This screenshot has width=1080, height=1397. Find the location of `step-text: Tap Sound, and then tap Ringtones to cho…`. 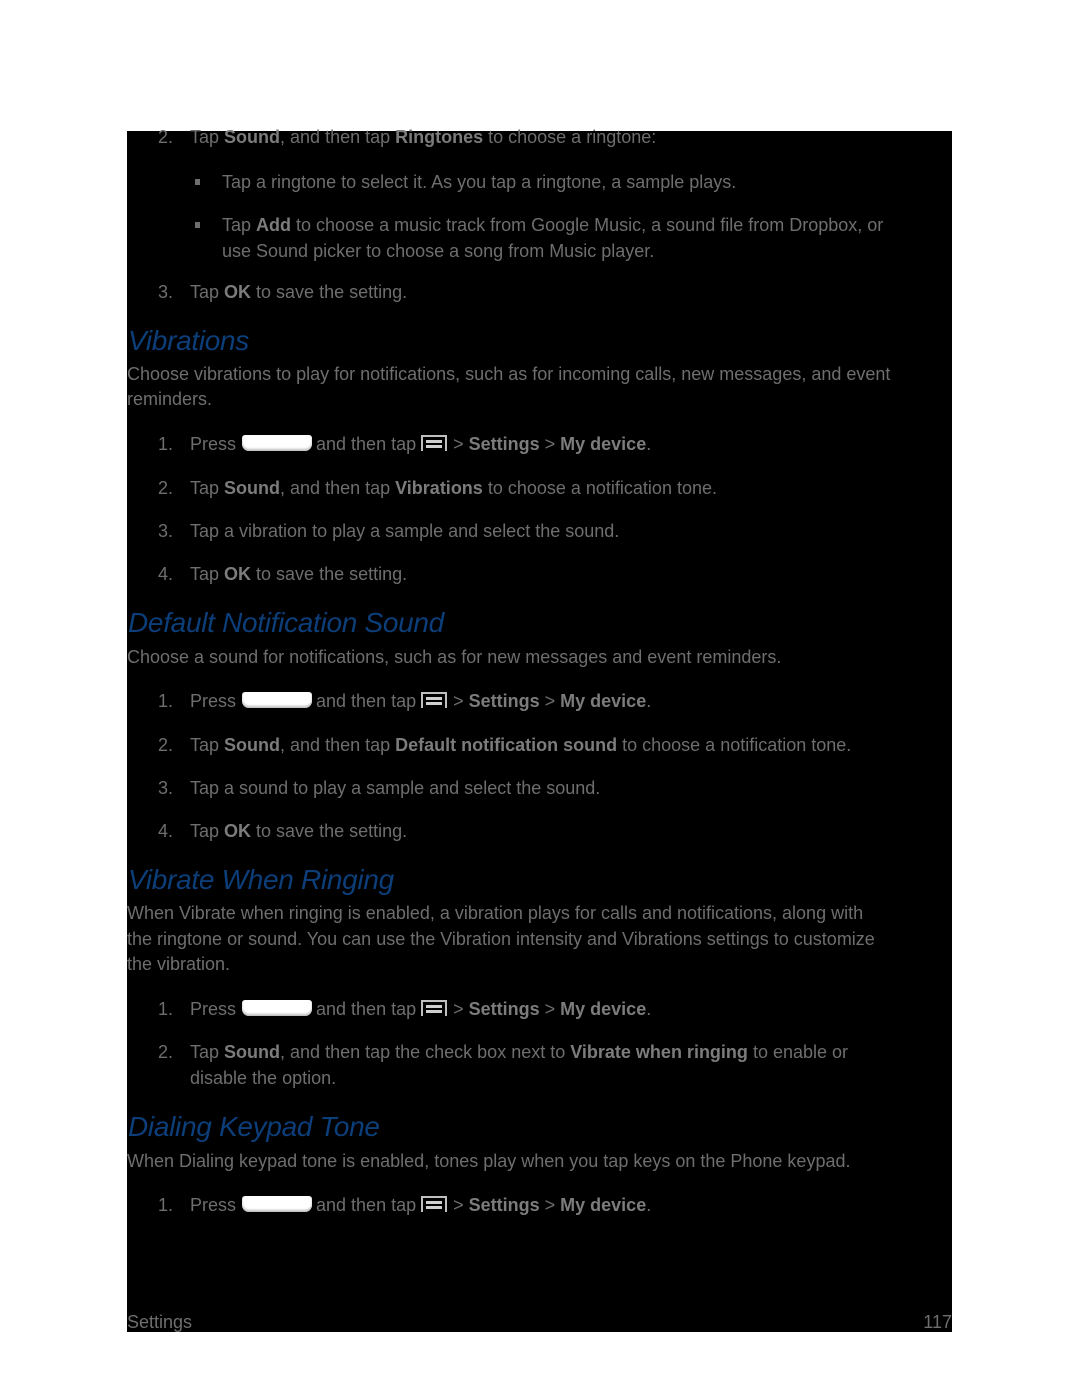

step-text: Tap Sound, and then tap Ringtones to cho… is located at coordinates (423, 137).